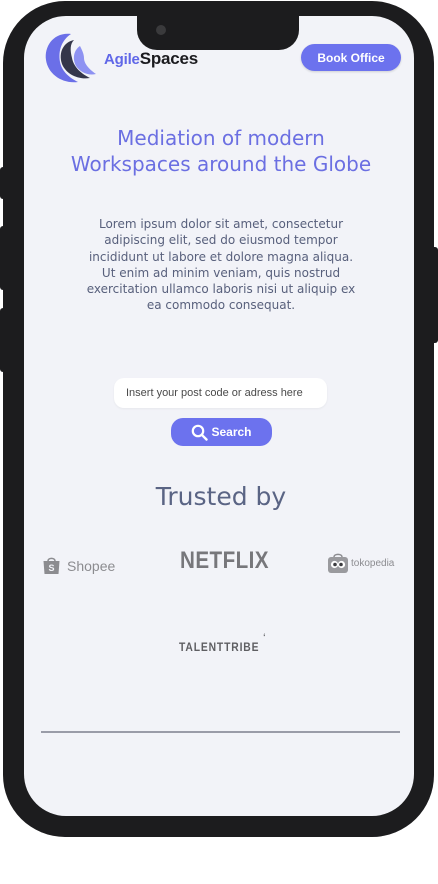 Image resolution: width=438 pixels, height=884 pixels. What do you see at coordinates (225, 560) in the screenshot?
I see `netflix-logo: NETFLIX` at bounding box center [225, 560].